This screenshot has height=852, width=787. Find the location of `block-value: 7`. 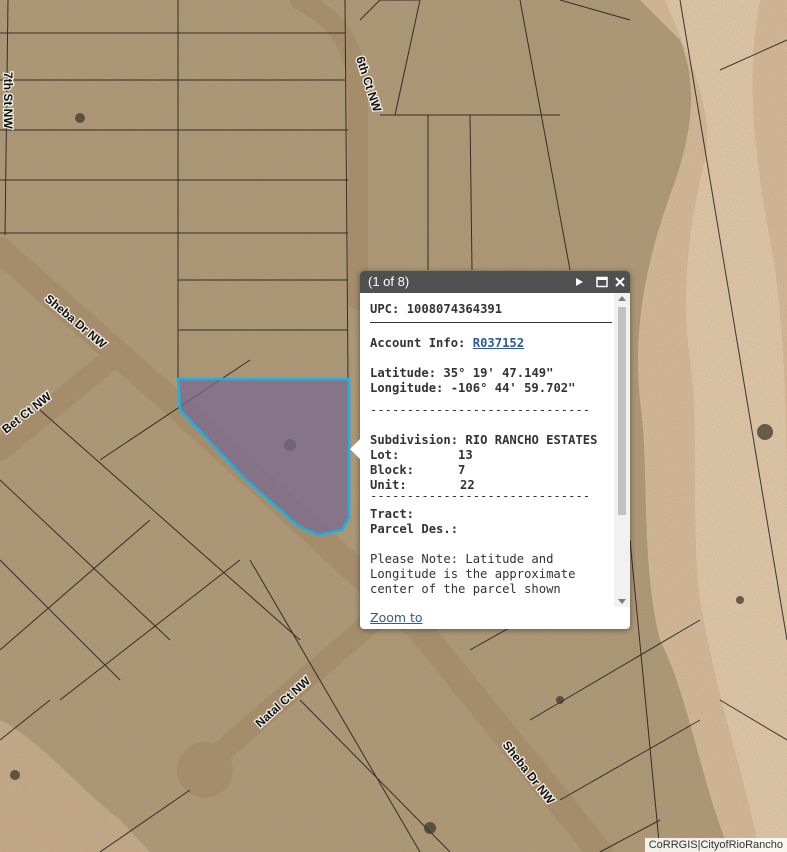

block-value: 7 is located at coordinates (462, 470).